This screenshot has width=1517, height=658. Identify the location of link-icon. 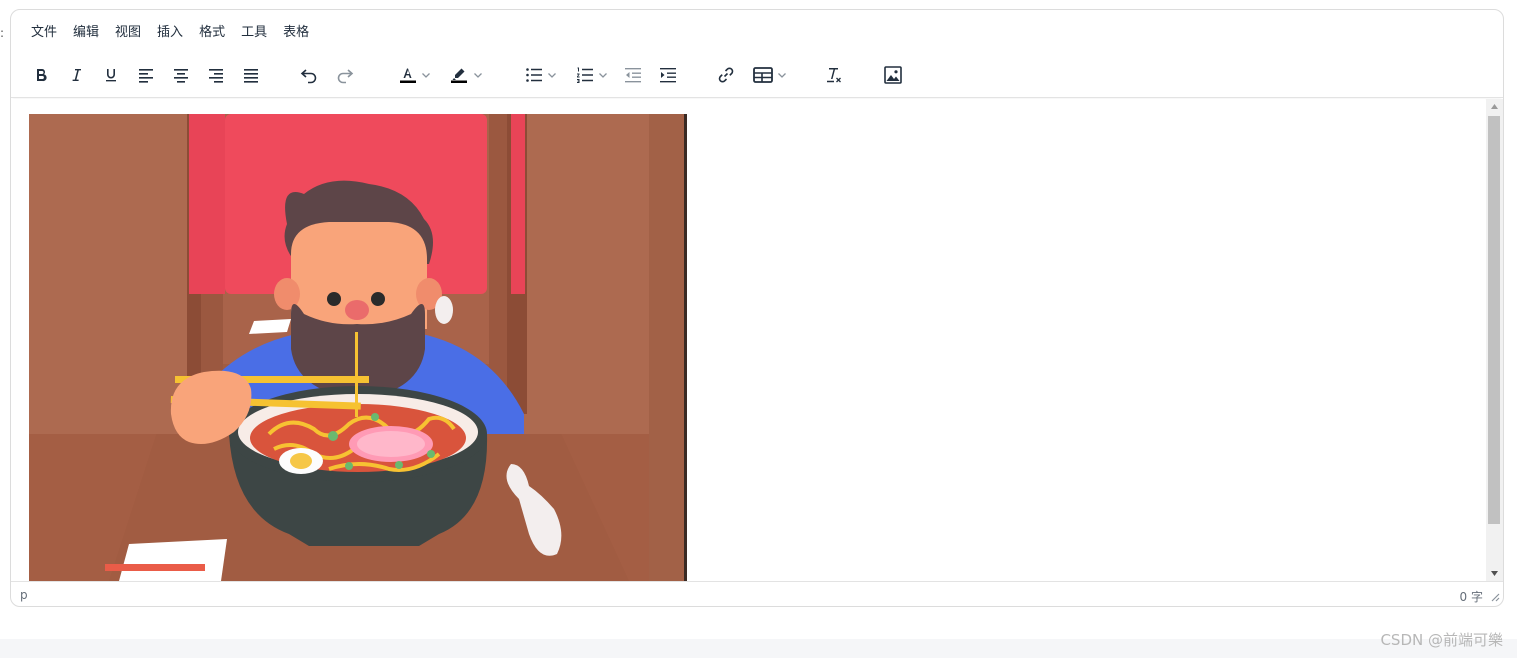
(726, 75).